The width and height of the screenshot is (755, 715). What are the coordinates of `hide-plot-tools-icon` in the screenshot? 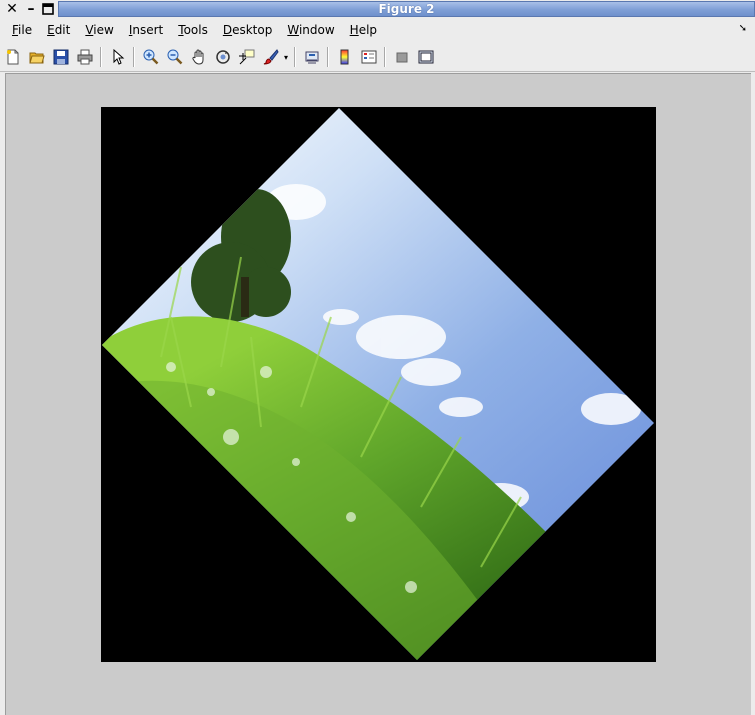 It's located at (402, 57).